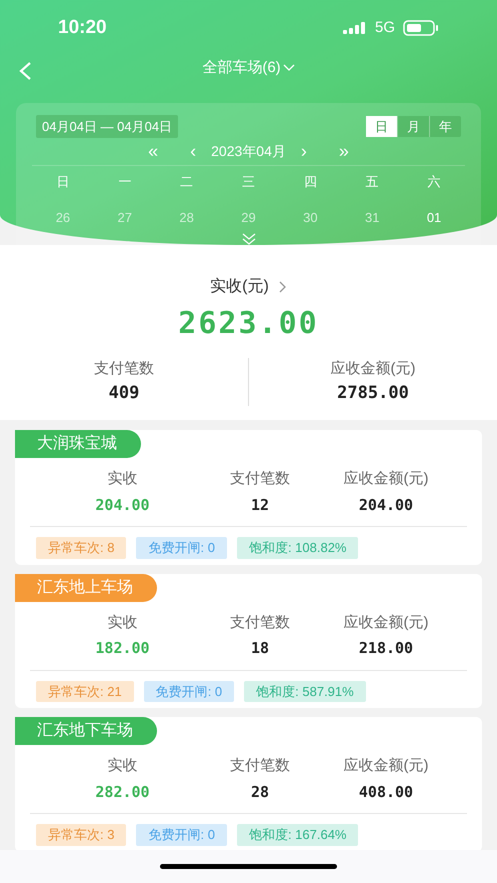 The image size is (497, 883). I want to click on stat-value: 408.00, so click(386, 792).